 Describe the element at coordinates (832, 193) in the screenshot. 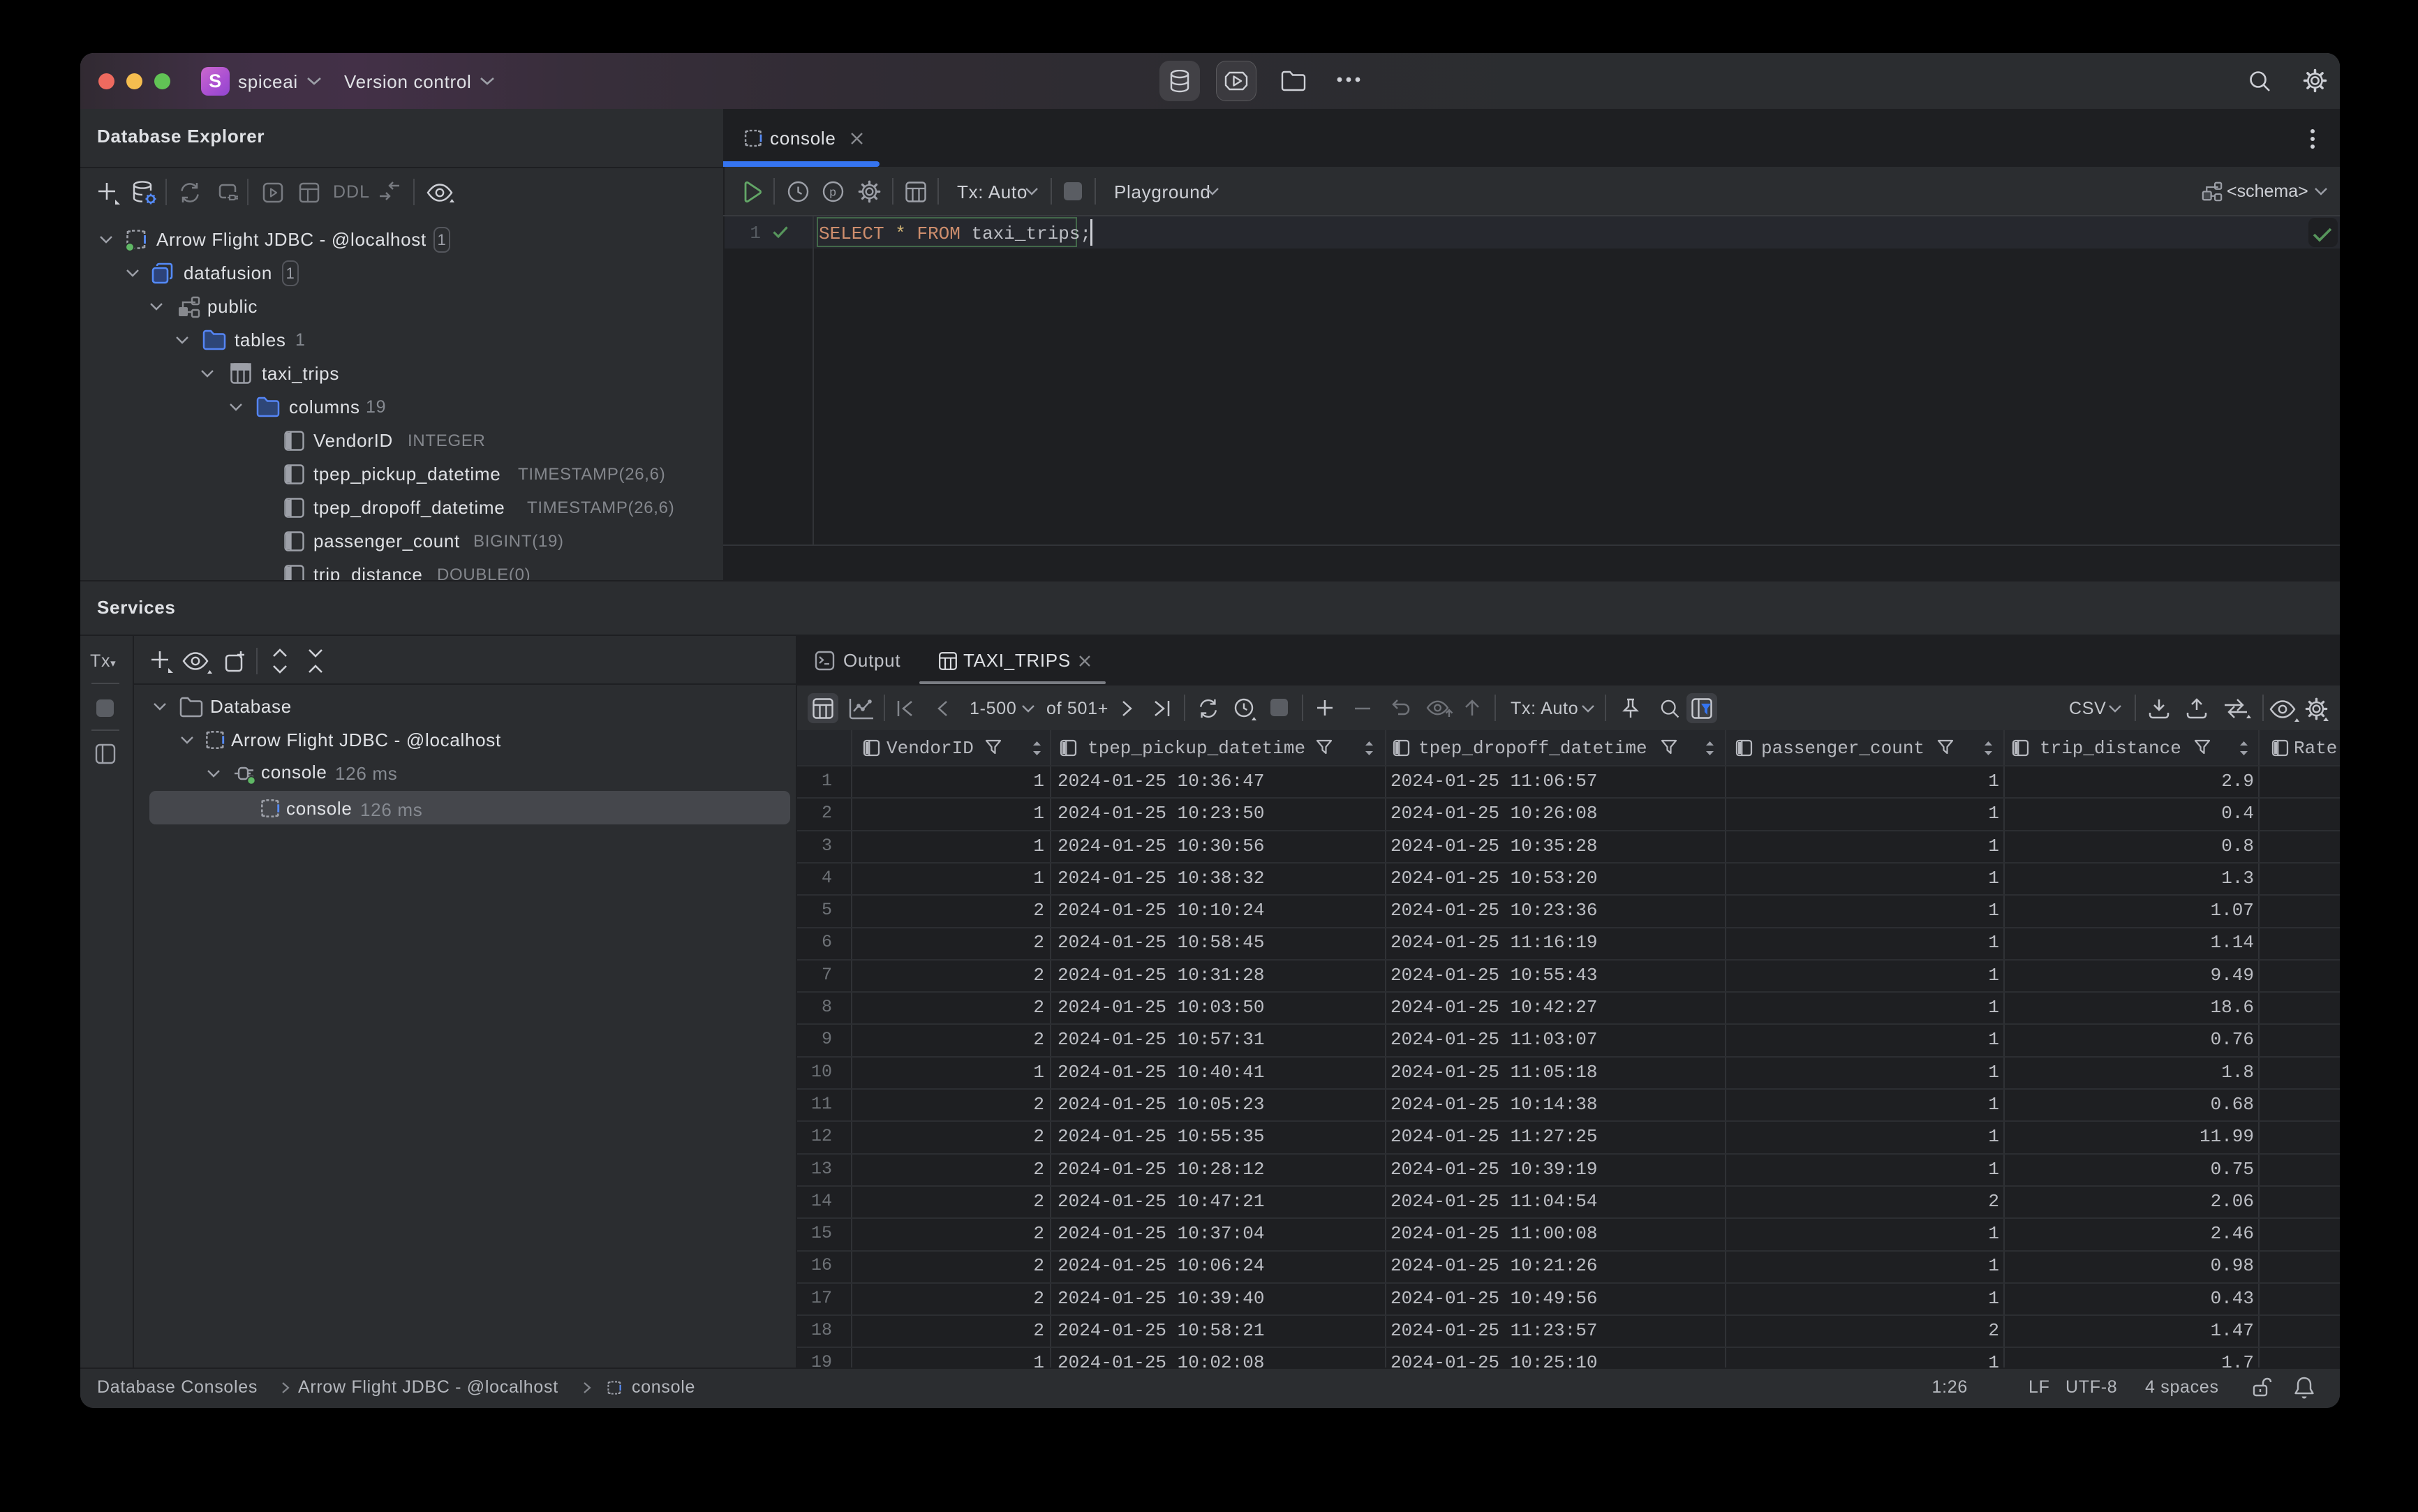

I see `svg-text: p` at that location.